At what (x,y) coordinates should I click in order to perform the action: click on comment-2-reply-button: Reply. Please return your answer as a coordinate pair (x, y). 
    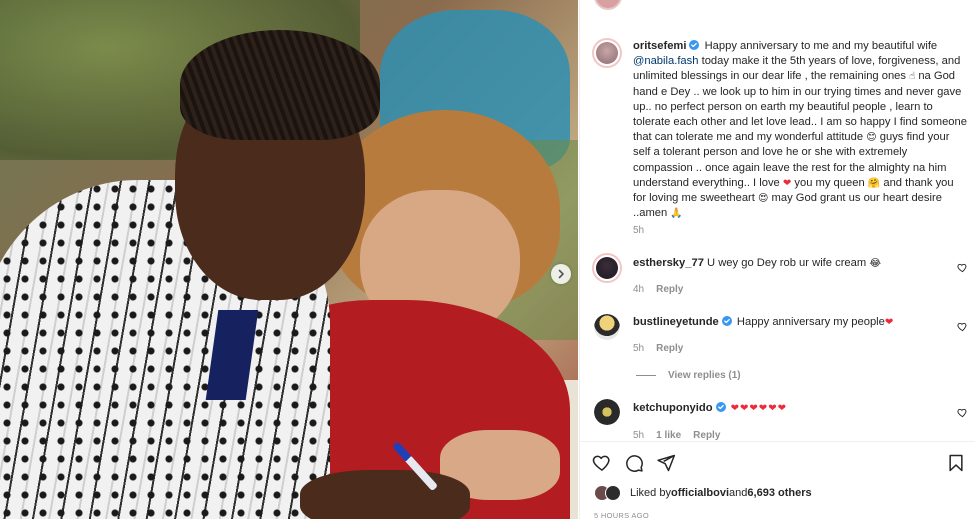
    Looking at the image, I should click on (669, 348).